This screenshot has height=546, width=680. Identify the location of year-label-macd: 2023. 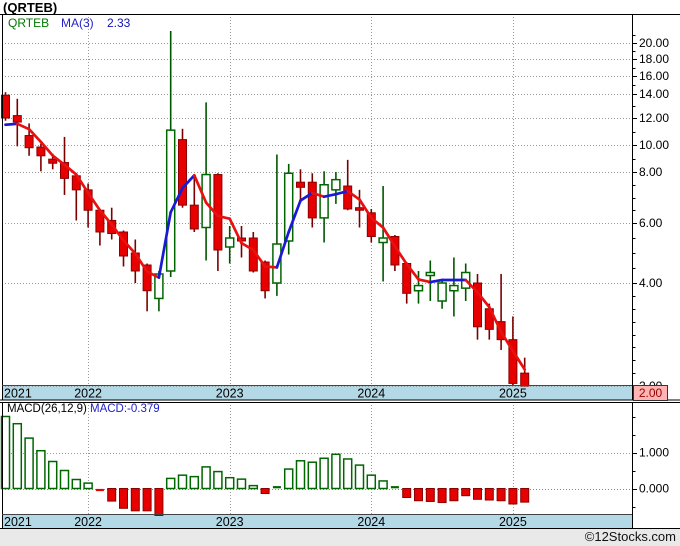
(230, 522).